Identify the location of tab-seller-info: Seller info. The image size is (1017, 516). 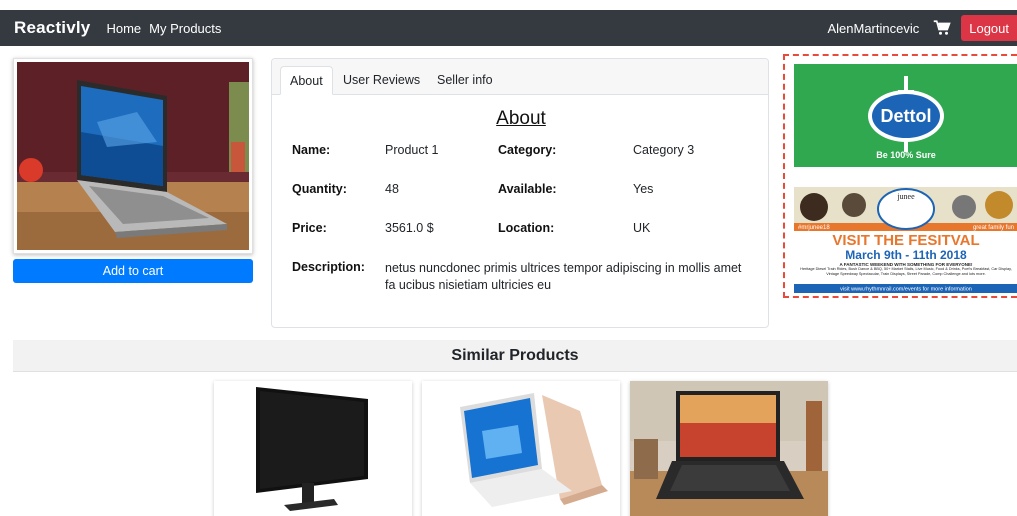
(465, 80).